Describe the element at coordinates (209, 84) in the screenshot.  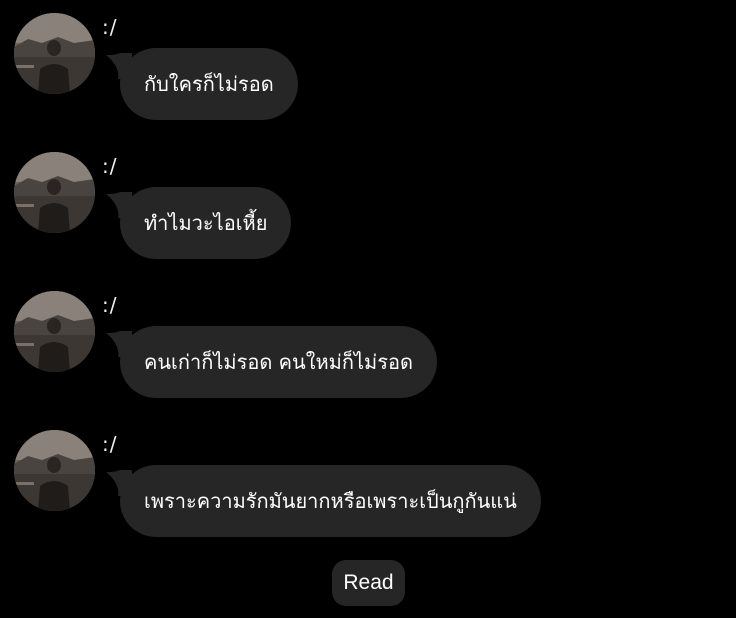
I see `message-bubble: กับใครก็ไม่รอด` at that location.